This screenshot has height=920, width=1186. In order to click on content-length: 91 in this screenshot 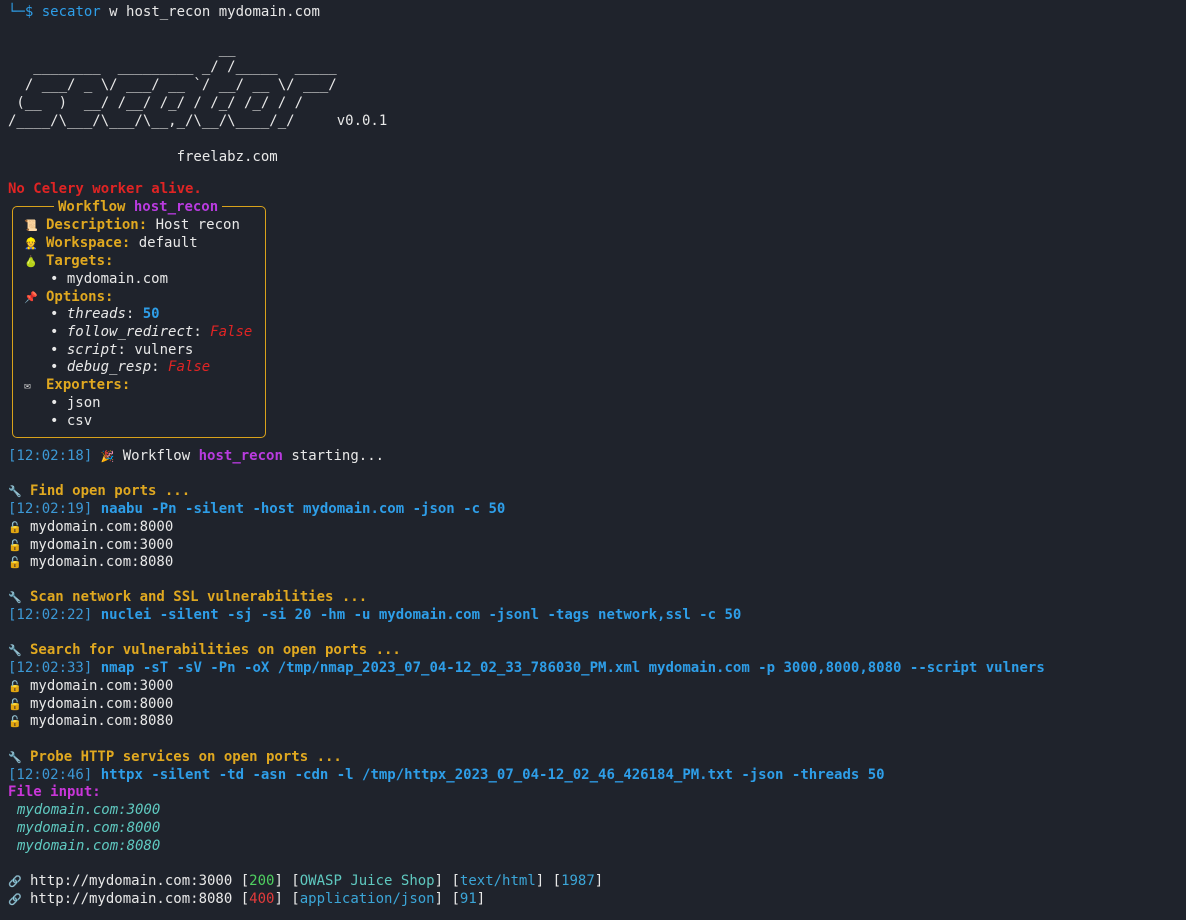, I will do `click(468, 899)`.